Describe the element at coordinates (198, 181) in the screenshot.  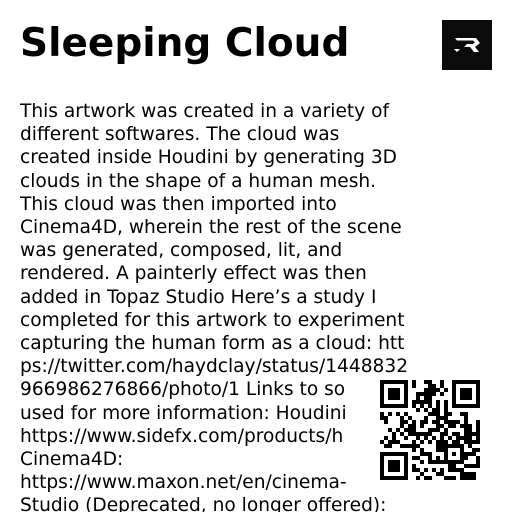
I see `description-line: clouds in the shape of a human mesh.` at that location.